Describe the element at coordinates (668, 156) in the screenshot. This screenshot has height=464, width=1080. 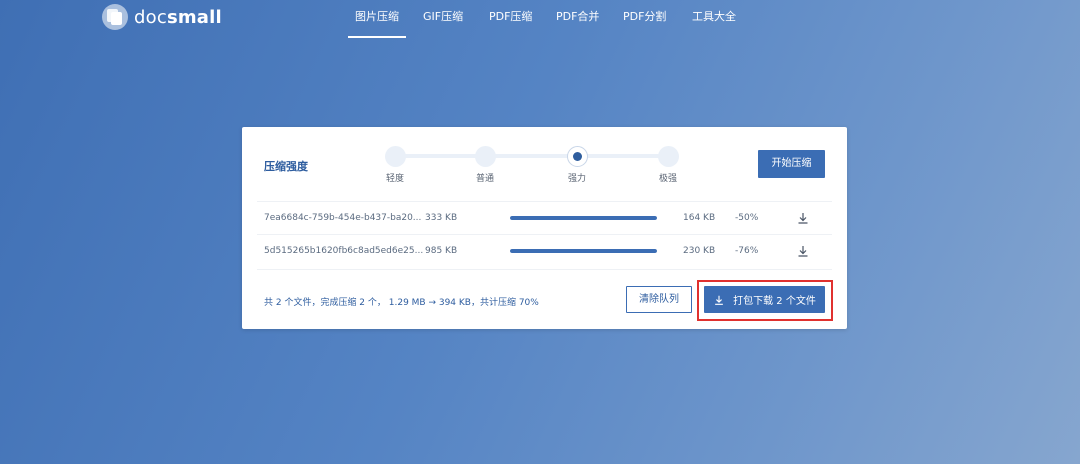
I see `strength-knob-extreme` at that location.